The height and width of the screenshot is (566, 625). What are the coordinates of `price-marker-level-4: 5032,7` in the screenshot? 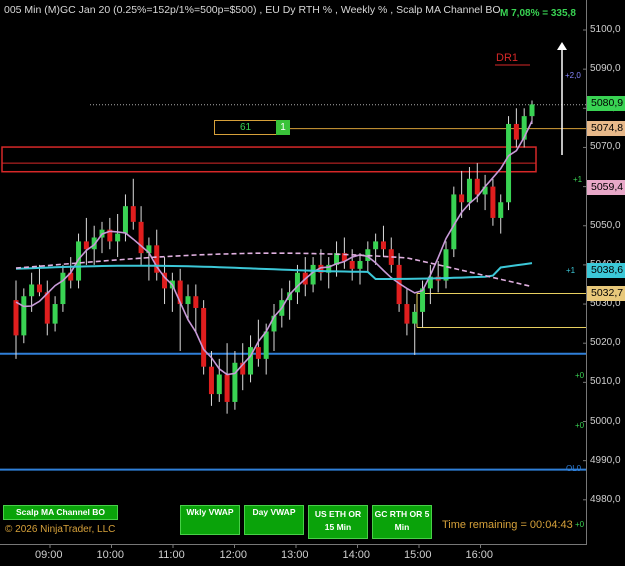 It's located at (606, 293).